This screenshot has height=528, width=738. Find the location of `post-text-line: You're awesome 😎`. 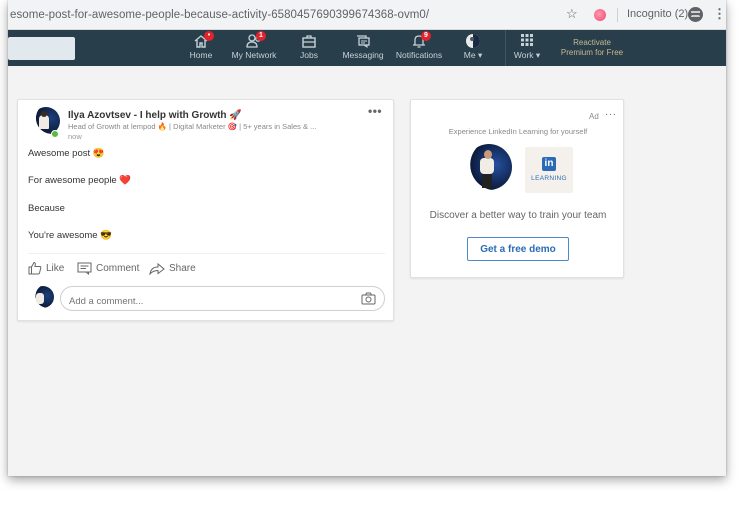

post-text-line: You're awesome 😎 is located at coordinates (70, 235).